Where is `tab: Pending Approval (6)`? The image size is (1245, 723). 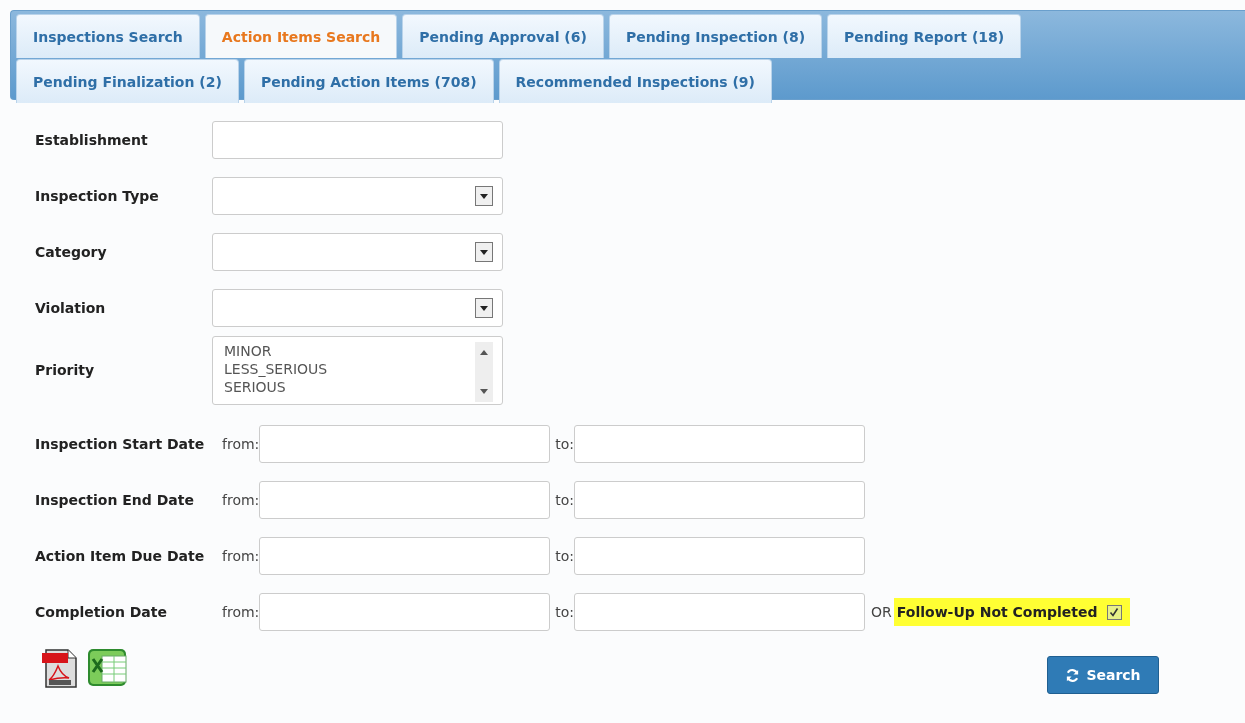
tab: Pending Approval (6) is located at coordinates (503, 36).